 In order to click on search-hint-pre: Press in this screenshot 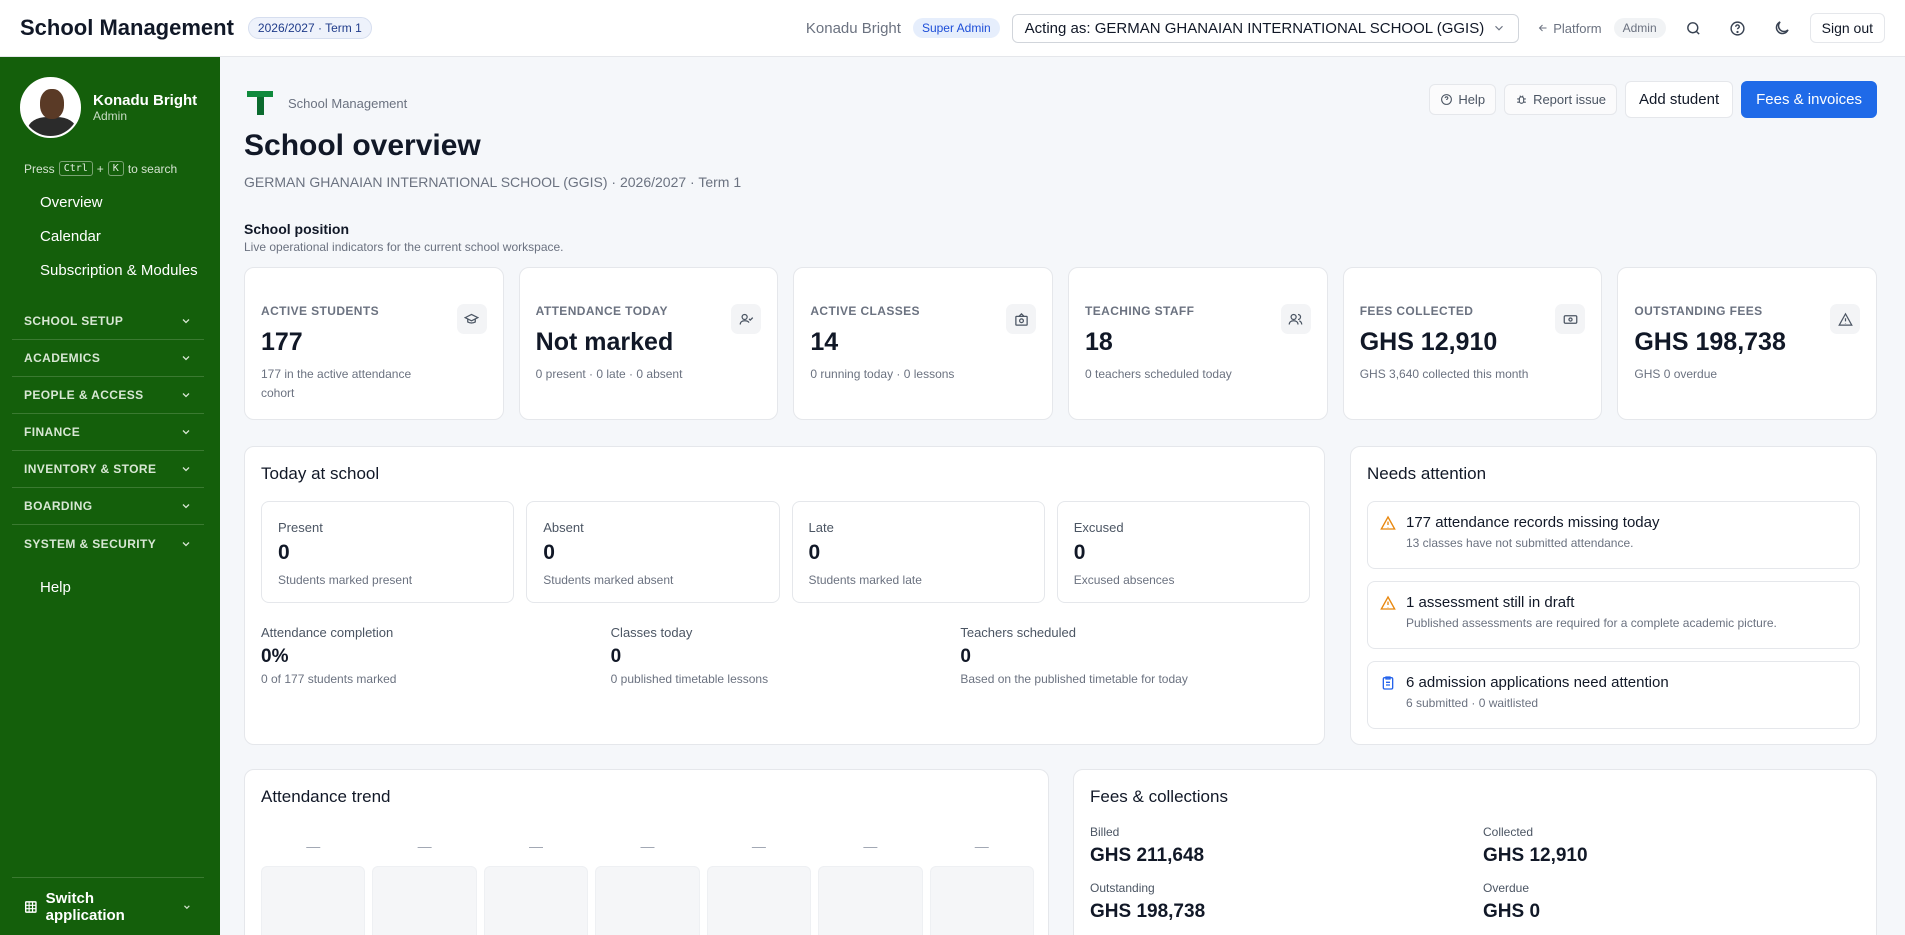, I will do `click(39, 168)`.